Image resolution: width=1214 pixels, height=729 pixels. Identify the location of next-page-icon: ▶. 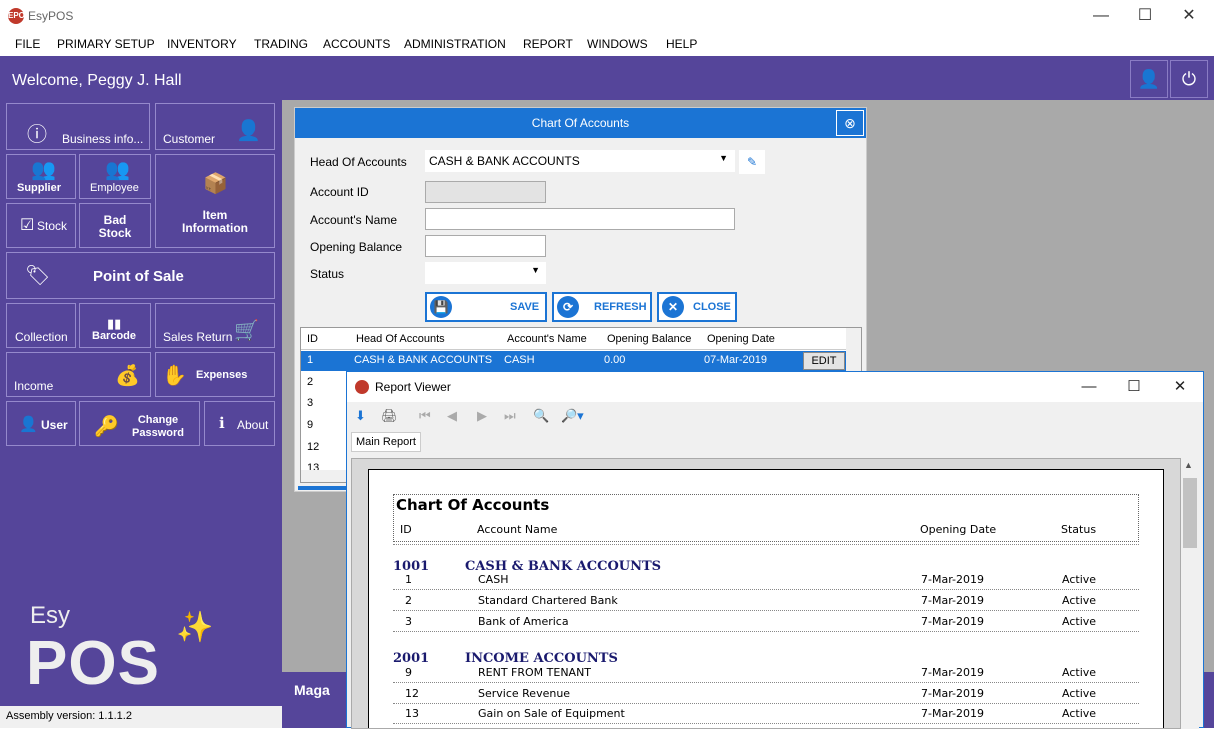
(482, 416).